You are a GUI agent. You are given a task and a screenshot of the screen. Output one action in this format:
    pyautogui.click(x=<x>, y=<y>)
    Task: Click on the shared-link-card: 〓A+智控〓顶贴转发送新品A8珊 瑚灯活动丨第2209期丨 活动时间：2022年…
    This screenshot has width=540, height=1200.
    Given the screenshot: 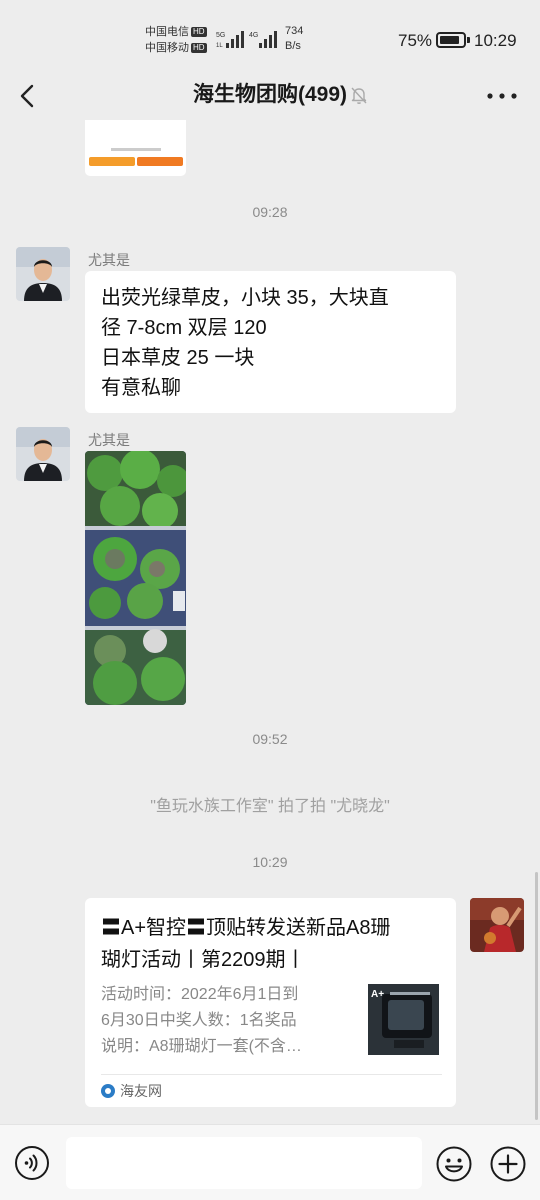 What is the action you would take?
    pyautogui.click(x=270, y=1002)
    